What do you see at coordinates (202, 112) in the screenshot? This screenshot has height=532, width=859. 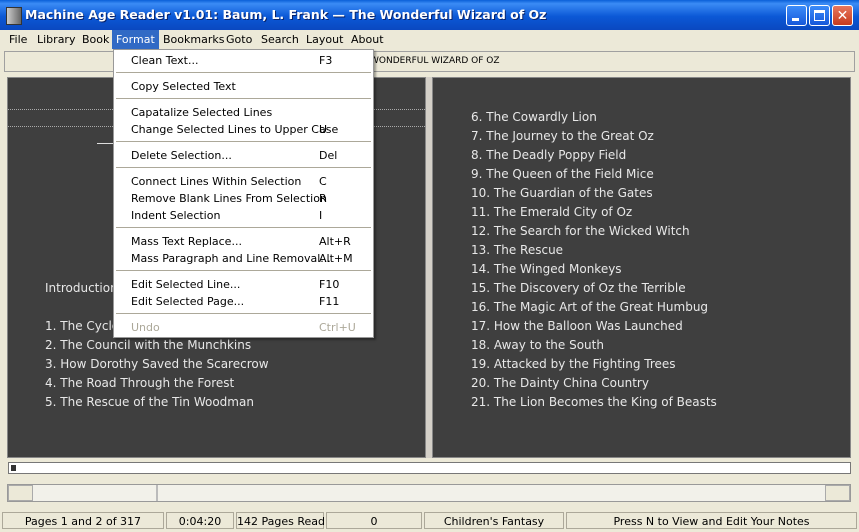 I see `menu-item-label: Capatalize Selected Lines` at bounding box center [202, 112].